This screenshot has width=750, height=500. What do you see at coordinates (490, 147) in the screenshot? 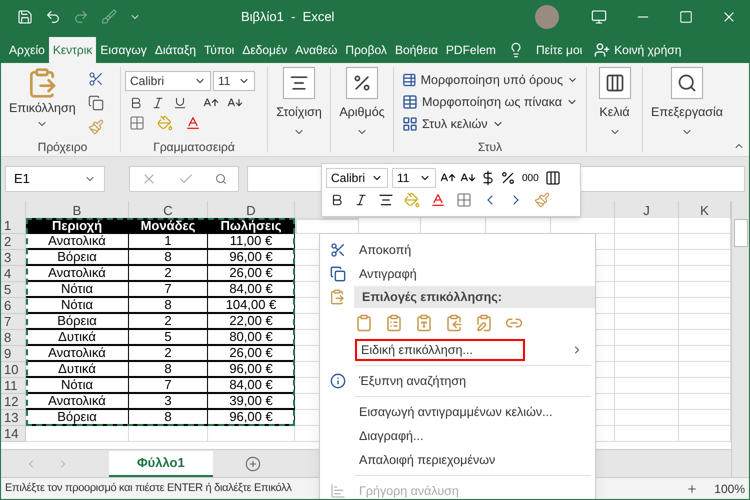
I see `group-label: Στυλ` at bounding box center [490, 147].